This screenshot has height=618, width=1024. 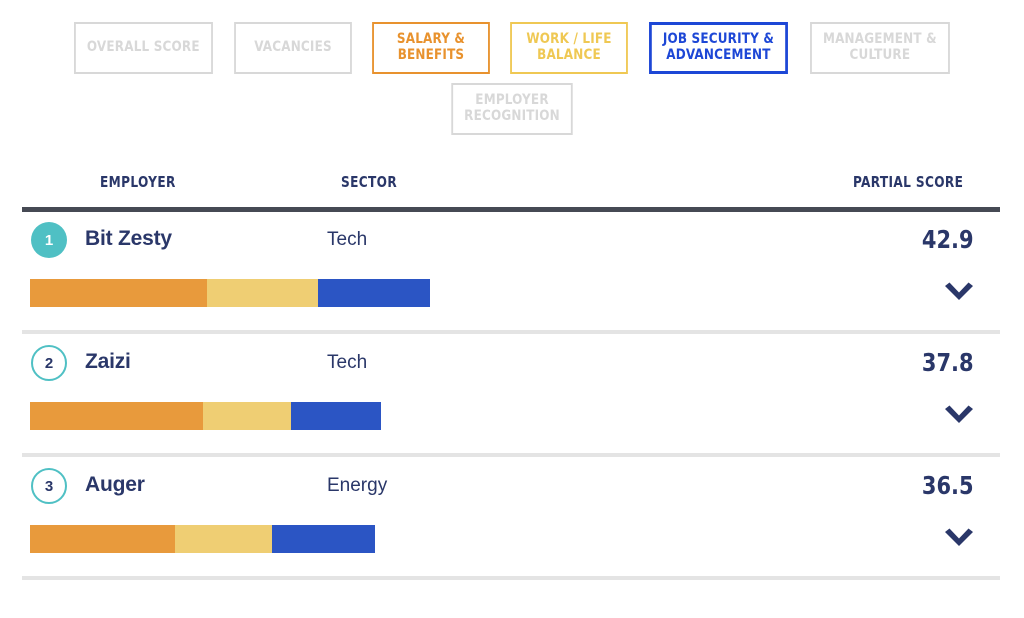 I want to click on row-divider, so click(x=511, y=578).